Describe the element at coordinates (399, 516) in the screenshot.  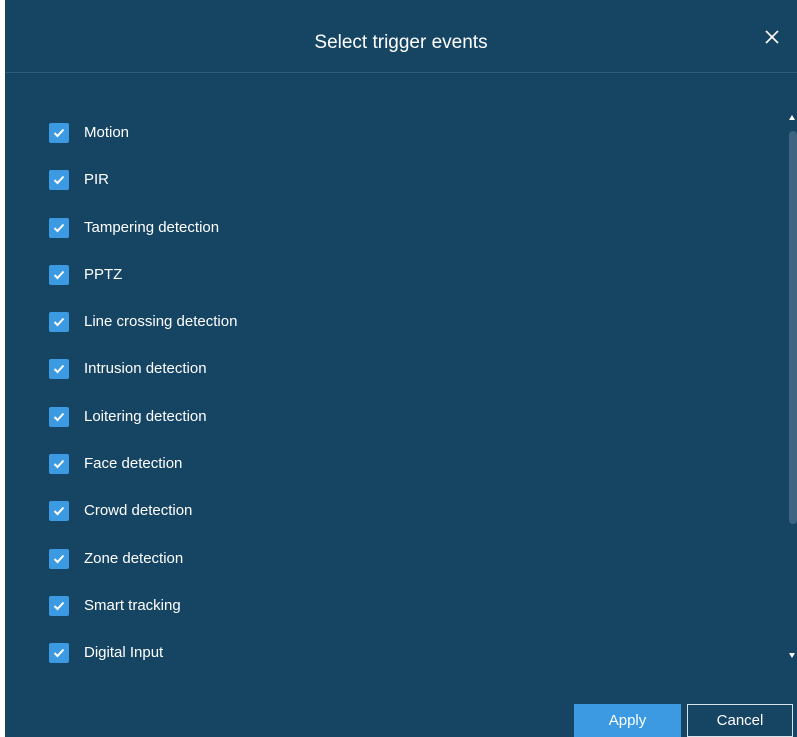
I see `event-checkbox-item: Crowd detection` at that location.